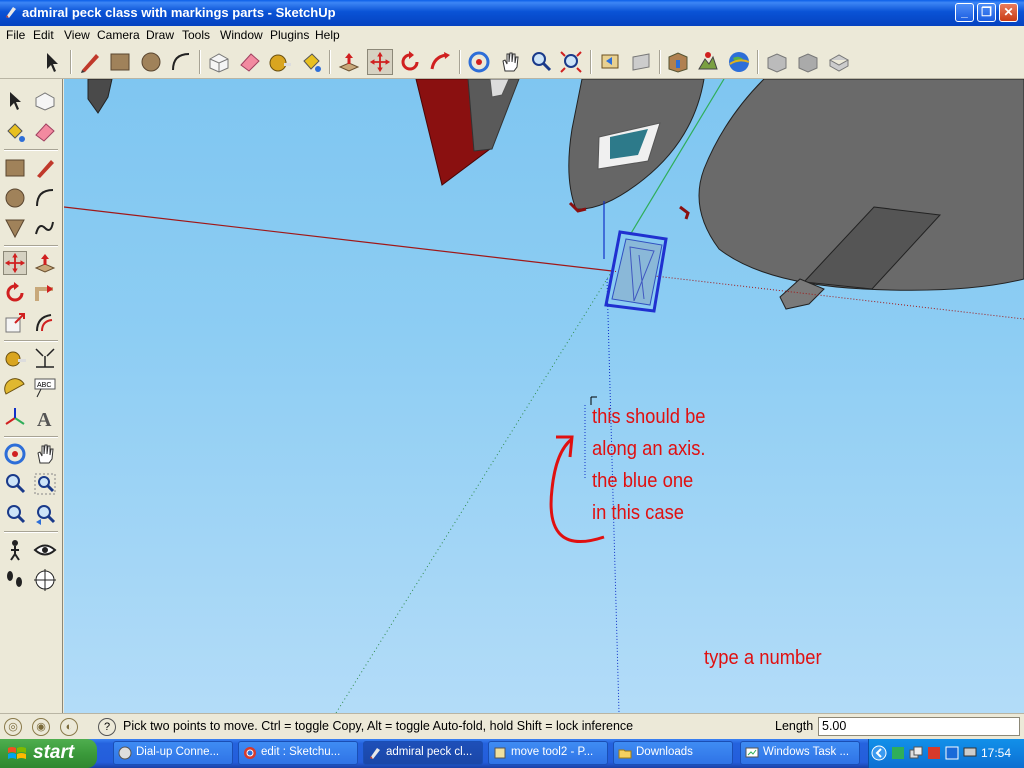 The image size is (1024, 768). I want to click on offset-icon, so click(45, 323).